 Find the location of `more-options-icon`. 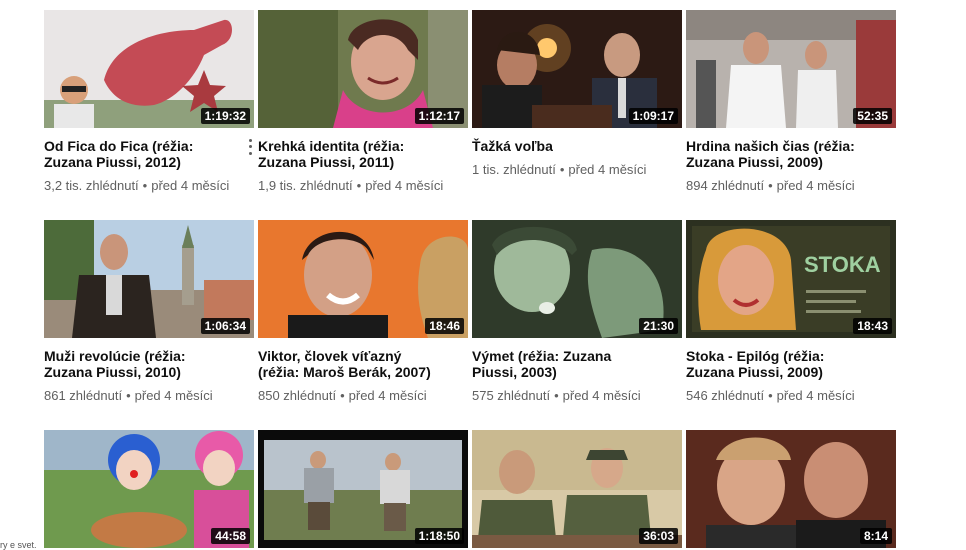

more-options-icon is located at coordinates (250, 147).